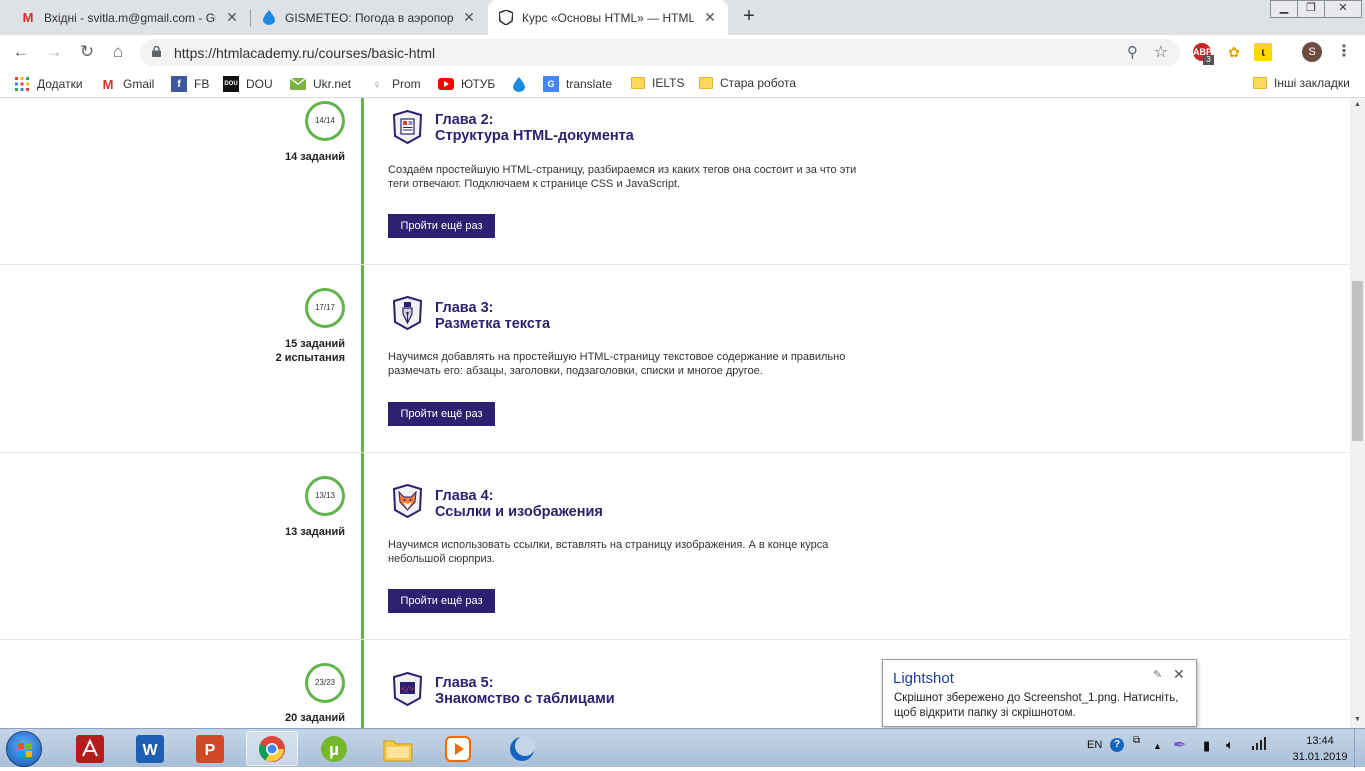 The width and height of the screenshot is (1365, 771). What do you see at coordinates (1357, 361) in the screenshot?
I see `scrollbar-thumb` at bounding box center [1357, 361].